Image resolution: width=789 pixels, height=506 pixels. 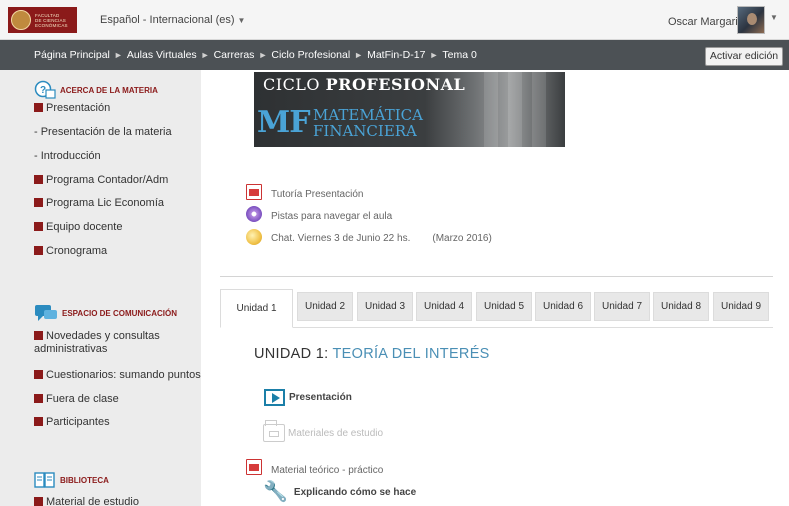 What do you see at coordinates (21, 20) in the screenshot?
I see `seal-icon` at bounding box center [21, 20].